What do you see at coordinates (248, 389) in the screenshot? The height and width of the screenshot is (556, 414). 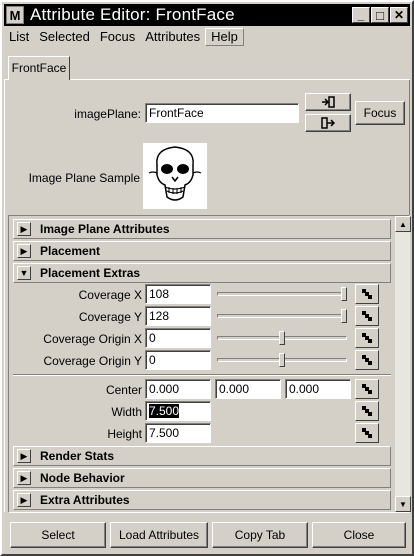 I see `center-y-field: 0.000` at bounding box center [248, 389].